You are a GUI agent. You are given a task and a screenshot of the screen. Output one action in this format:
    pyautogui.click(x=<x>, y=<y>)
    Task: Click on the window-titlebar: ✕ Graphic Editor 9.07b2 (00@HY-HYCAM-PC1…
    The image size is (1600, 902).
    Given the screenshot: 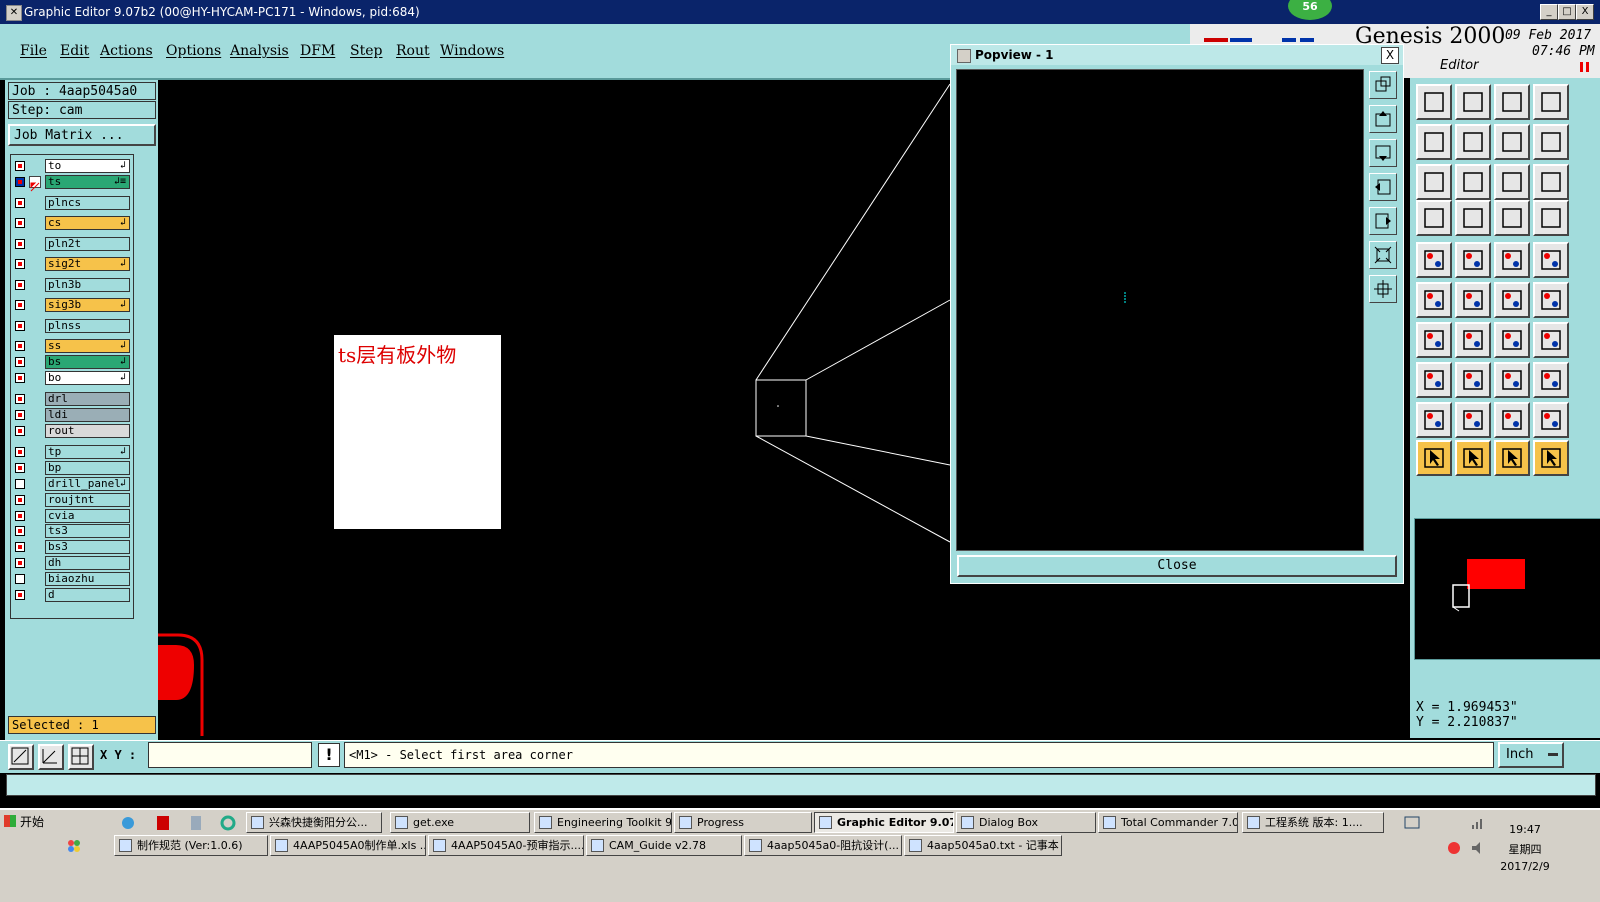 What is the action you would take?
    pyautogui.click(x=800, y=12)
    